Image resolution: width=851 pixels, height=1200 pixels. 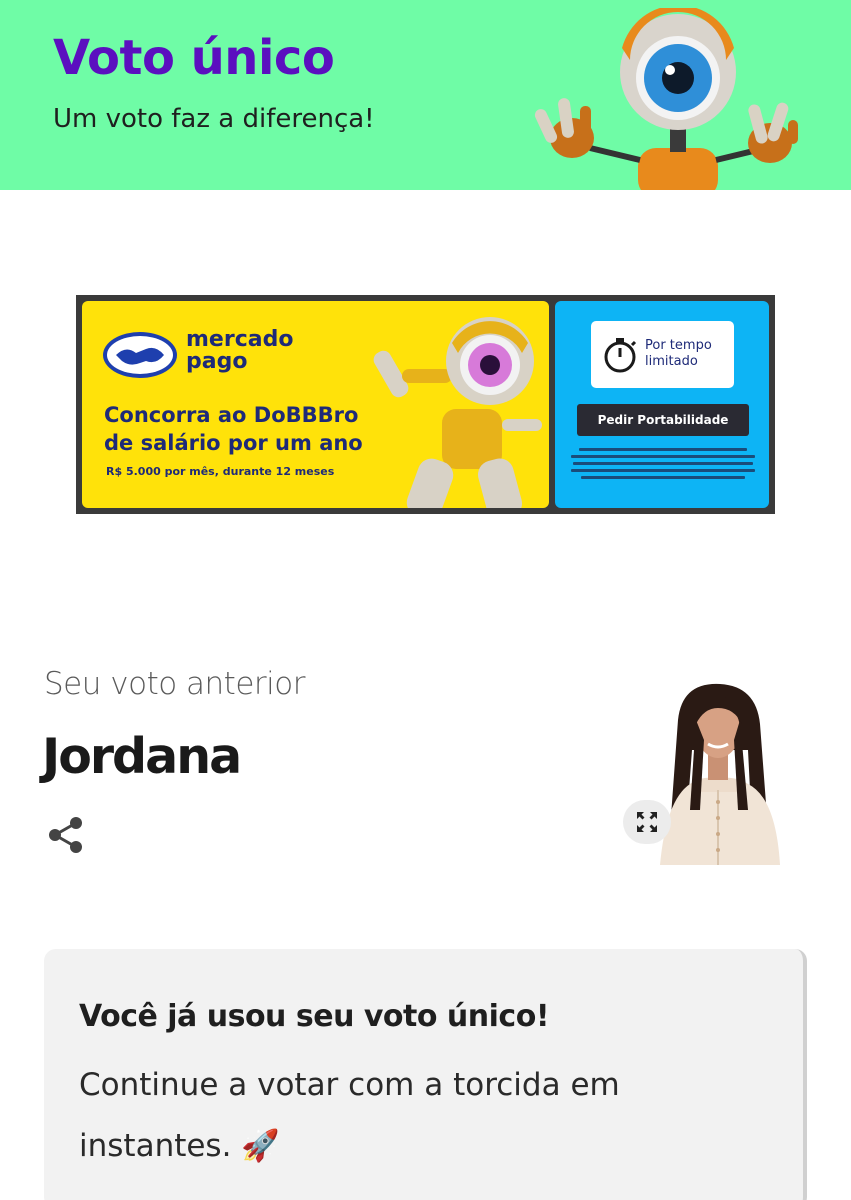 I want to click on ad-legal-lines, so click(x=663, y=463).